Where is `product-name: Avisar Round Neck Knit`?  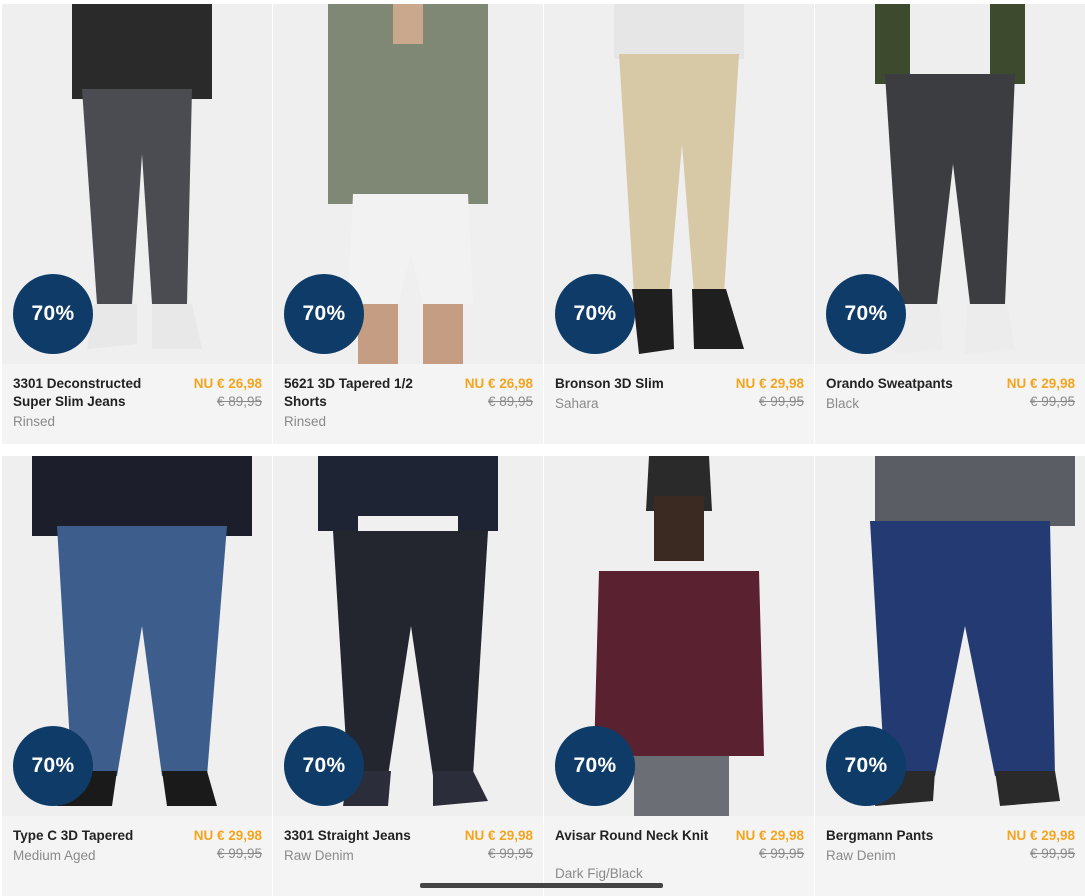
product-name: Avisar Round Neck Knit is located at coordinates (635, 836).